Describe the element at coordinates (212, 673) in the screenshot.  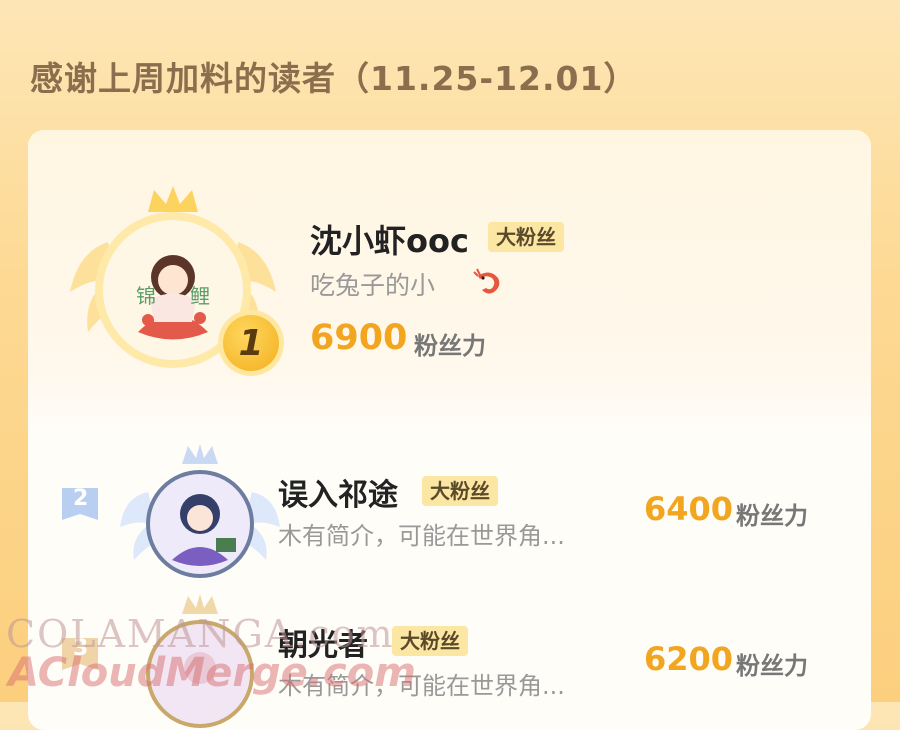
I see `watermark-acloudmerge: ACloudMerge.com` at that location.